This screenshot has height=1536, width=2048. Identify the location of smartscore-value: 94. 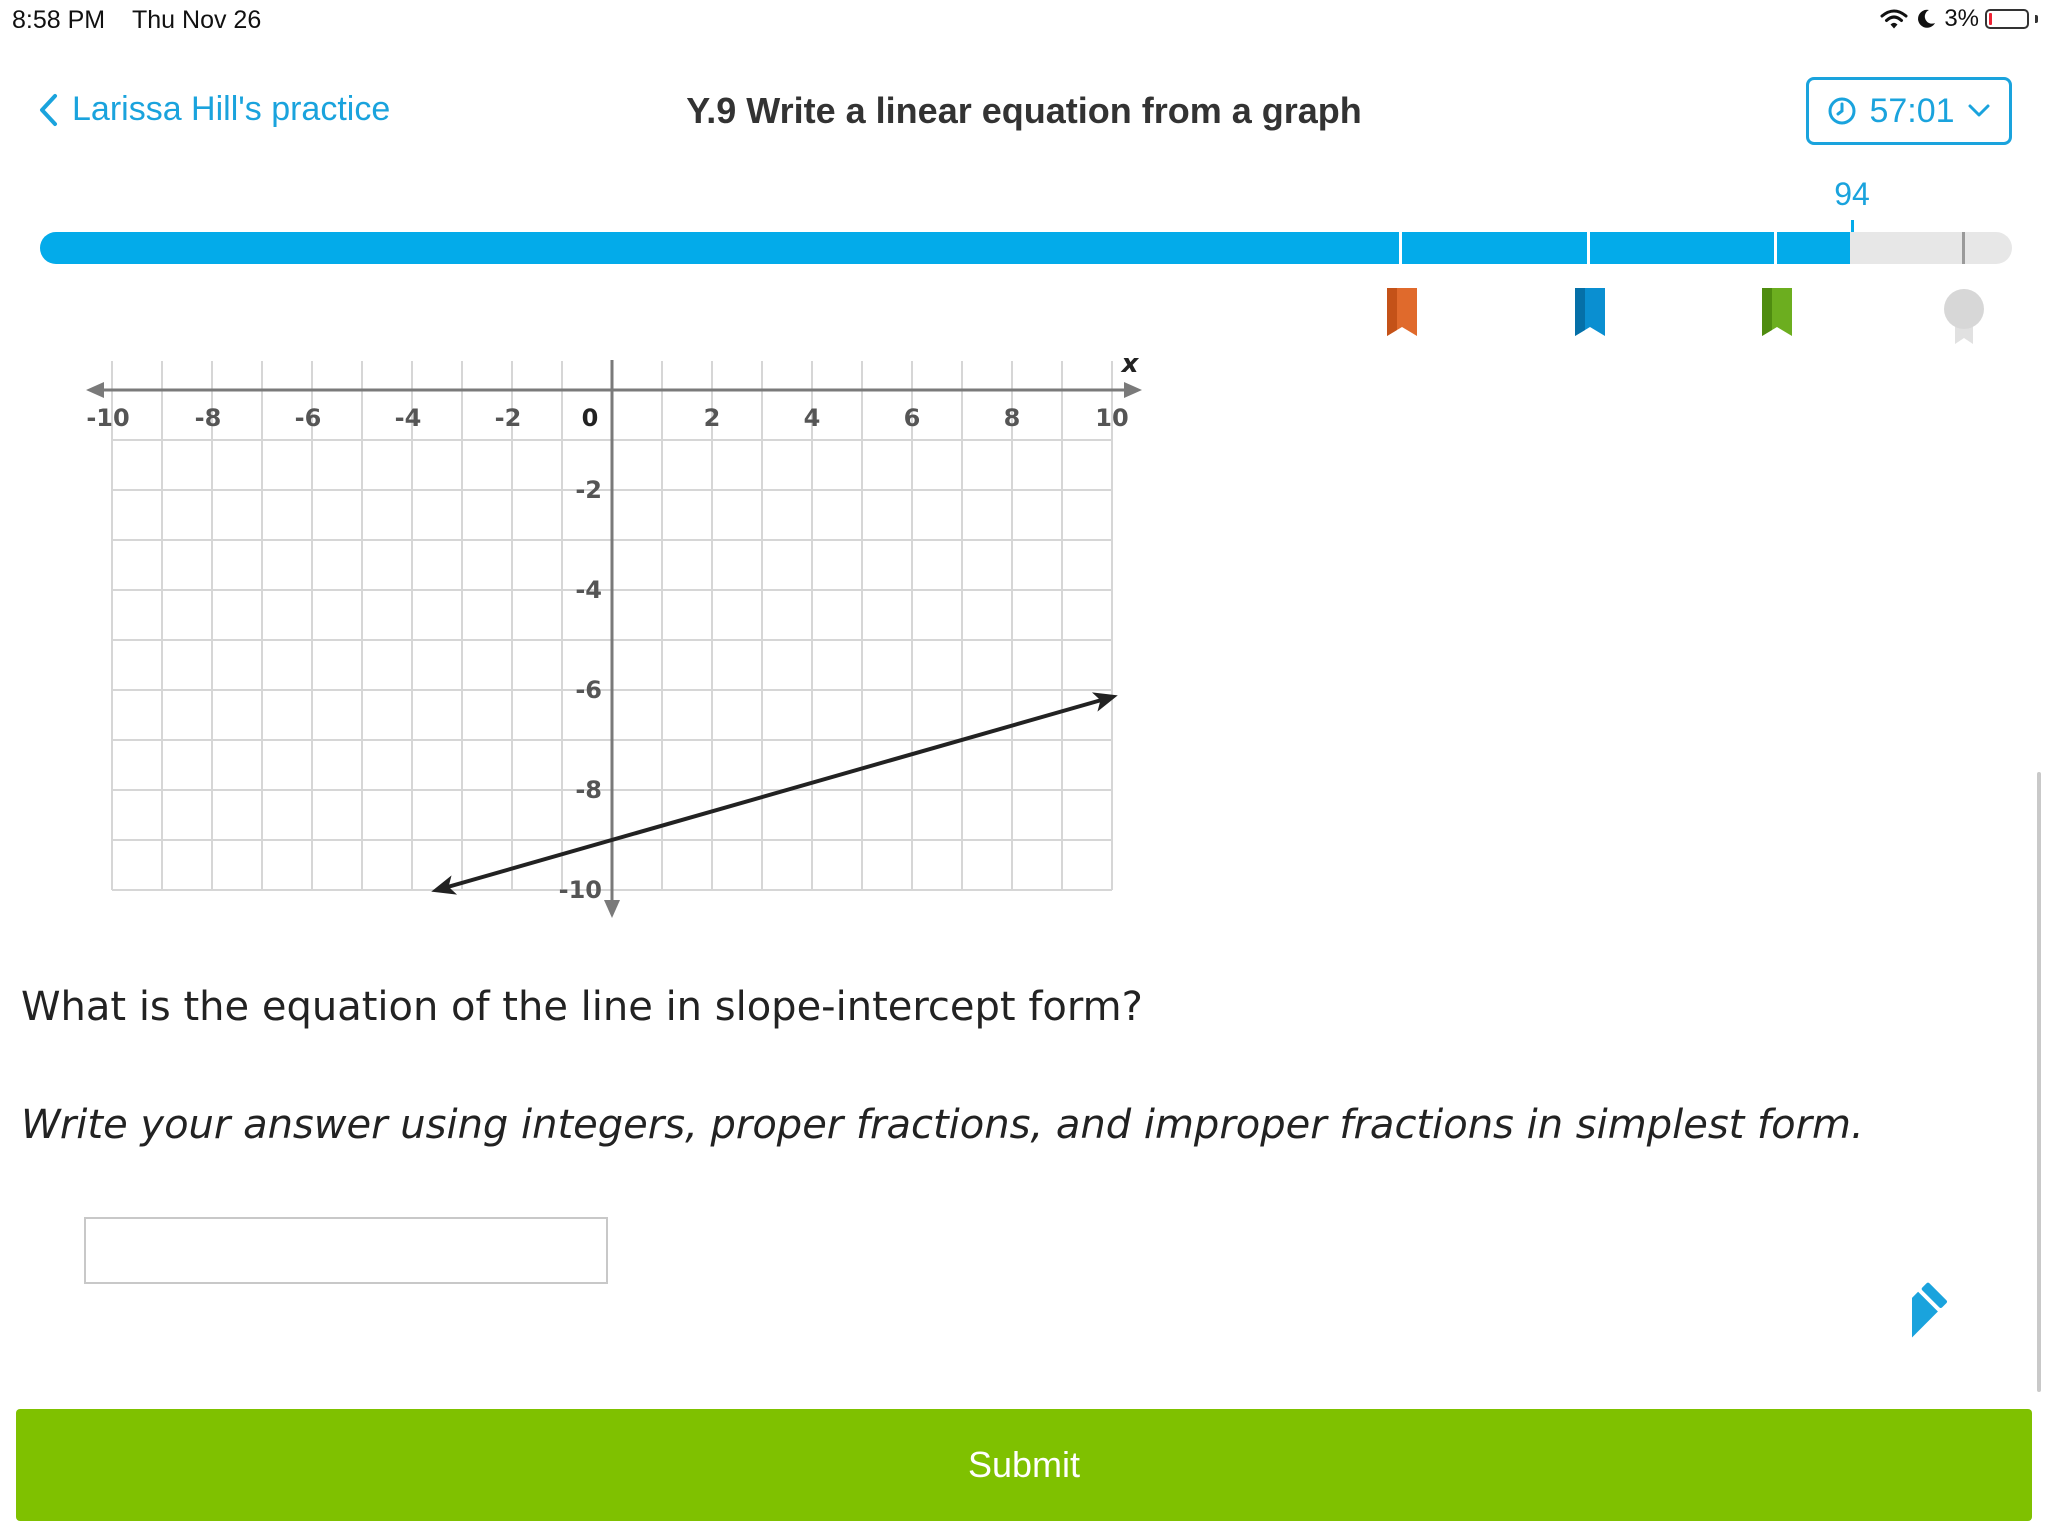
(1852, 194).